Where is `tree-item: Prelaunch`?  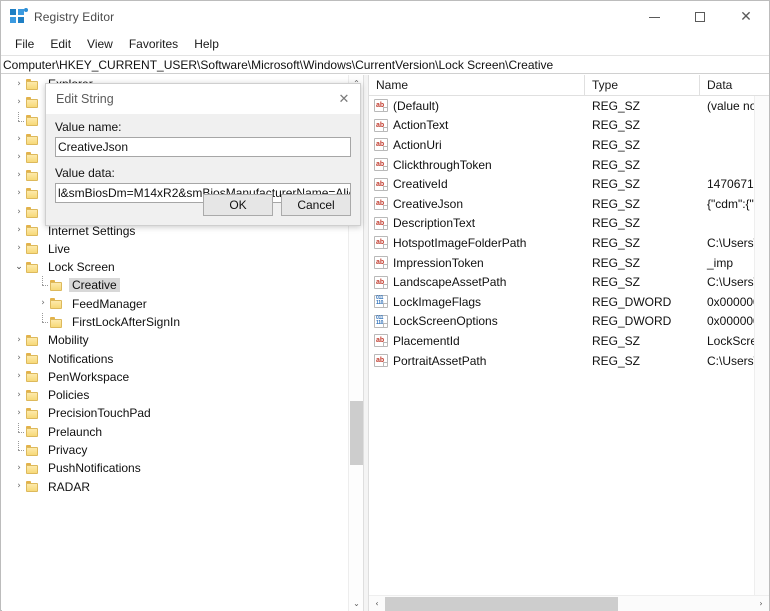 tree-item: Prelaunch is located at coordinates (175, 431).